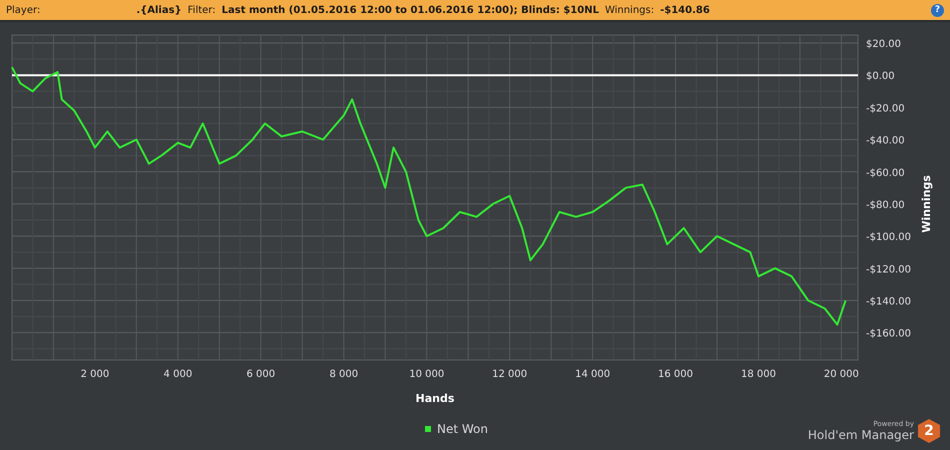 This screenshot has width=950, height=450. Describe the element at coordinates (428, 429) in the screenshot. I see `legend-swatch` at that location.